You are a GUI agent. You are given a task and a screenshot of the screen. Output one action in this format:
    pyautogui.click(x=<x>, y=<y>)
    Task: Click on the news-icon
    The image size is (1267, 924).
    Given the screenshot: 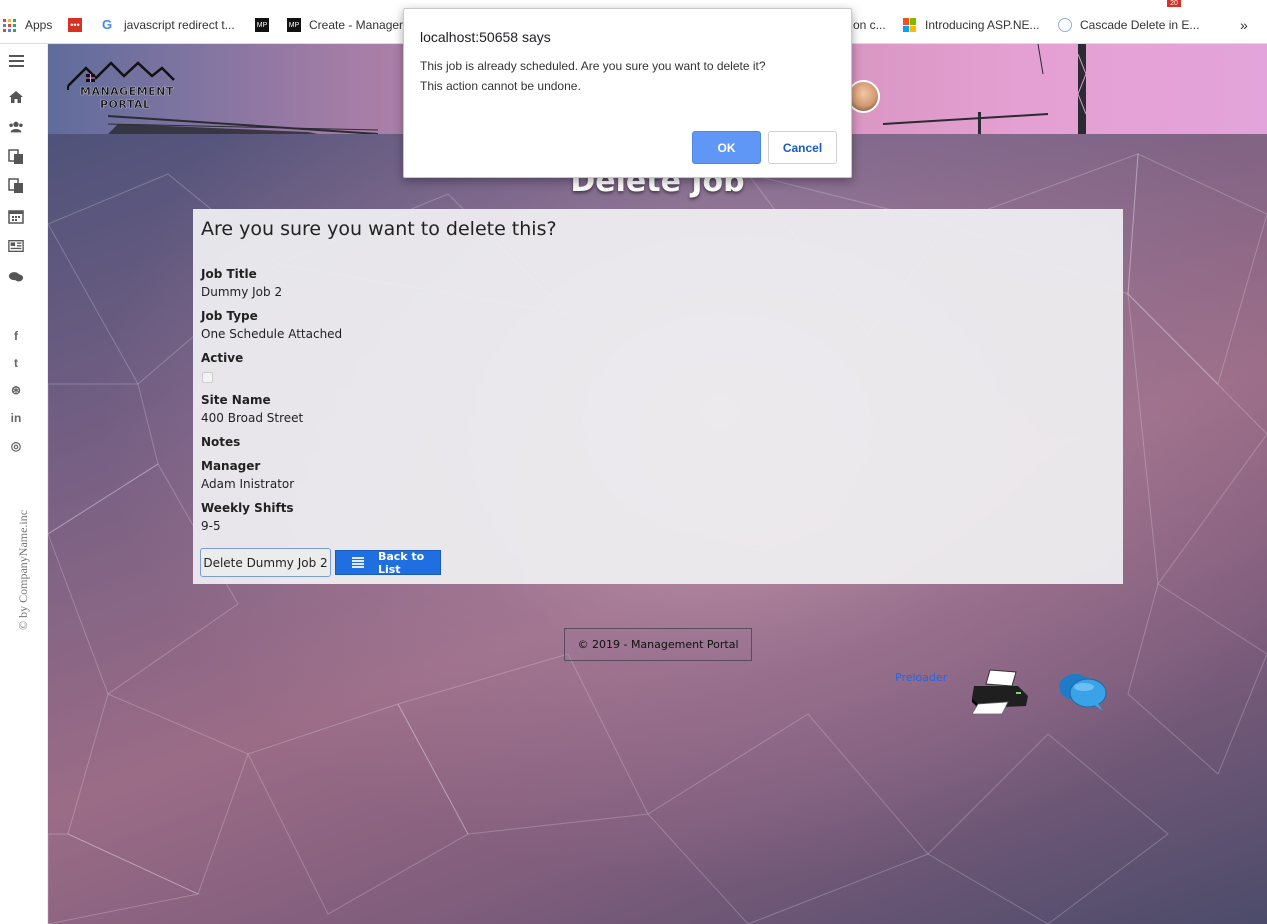 What is the action you would take?
    pyautogui.click(x=16, y=246)
    